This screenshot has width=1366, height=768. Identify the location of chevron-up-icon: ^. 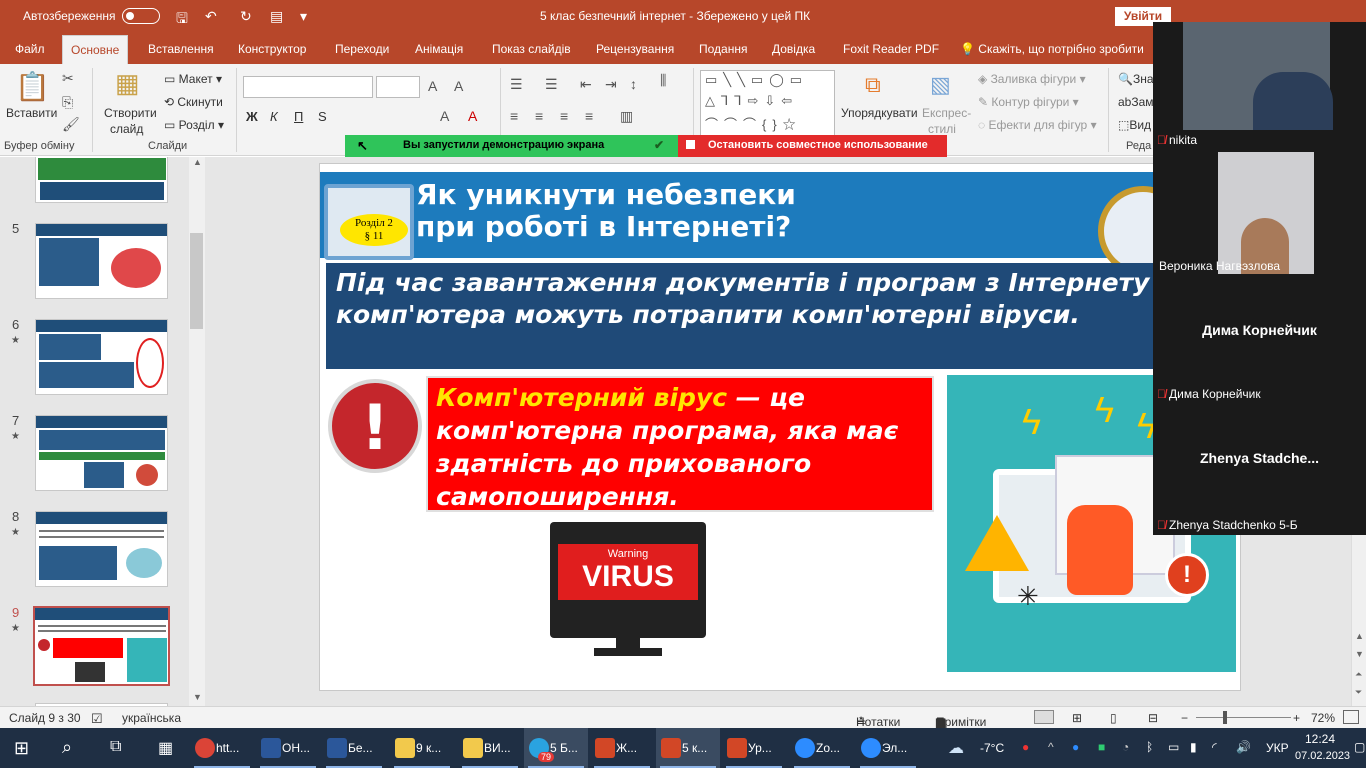
(1051, 747).